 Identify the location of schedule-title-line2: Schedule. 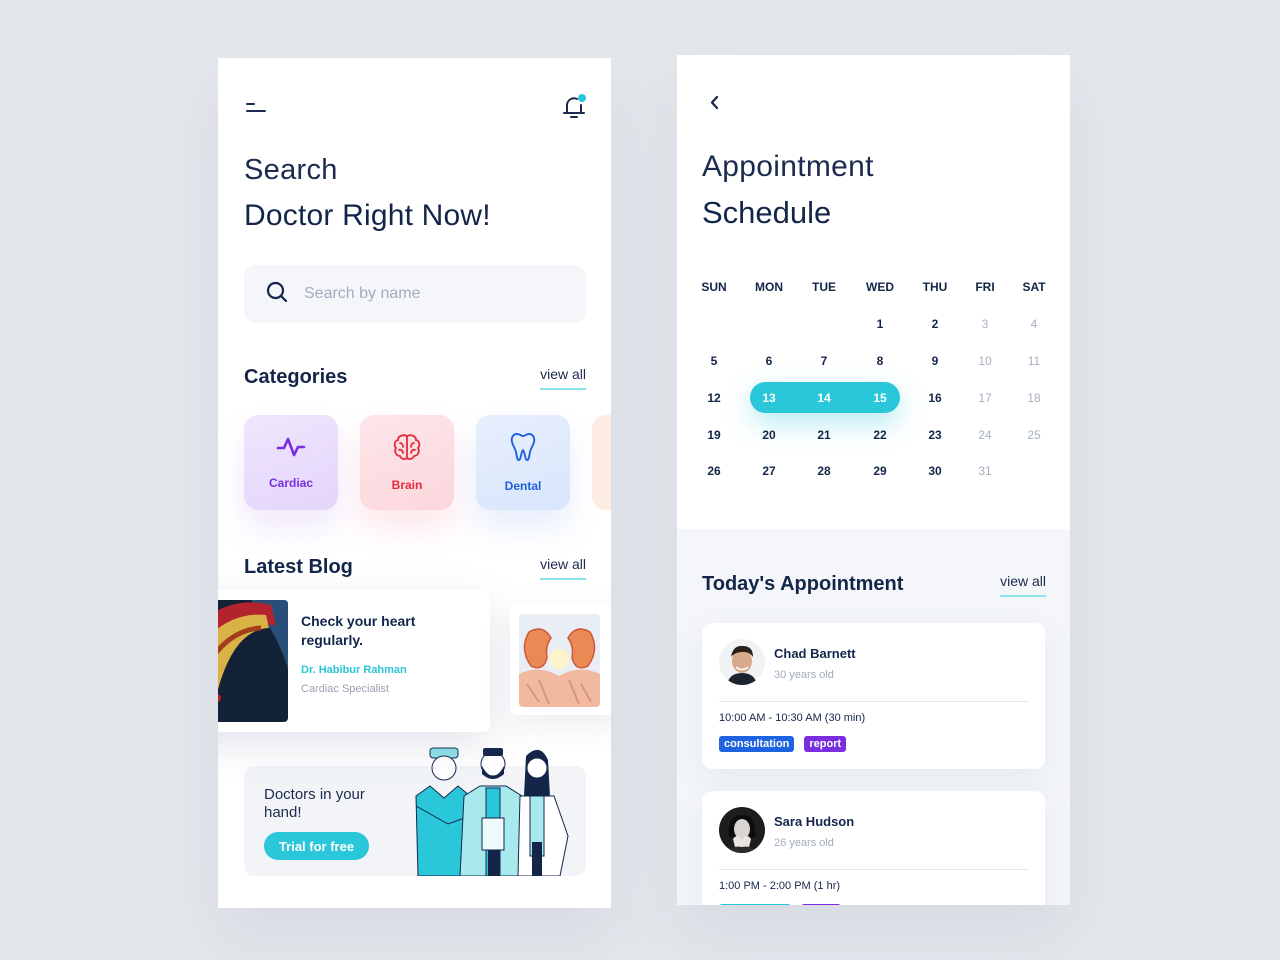
(767, 212).